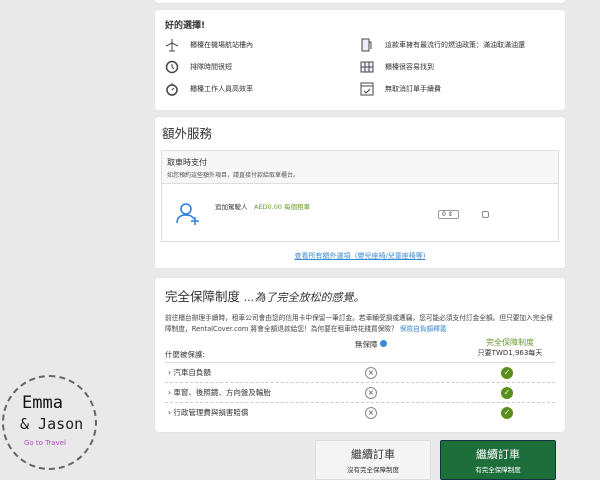 The image size is (600, 480). I want to click on extra-driver-price: AED0.00 每個租車, so click(282, 207).